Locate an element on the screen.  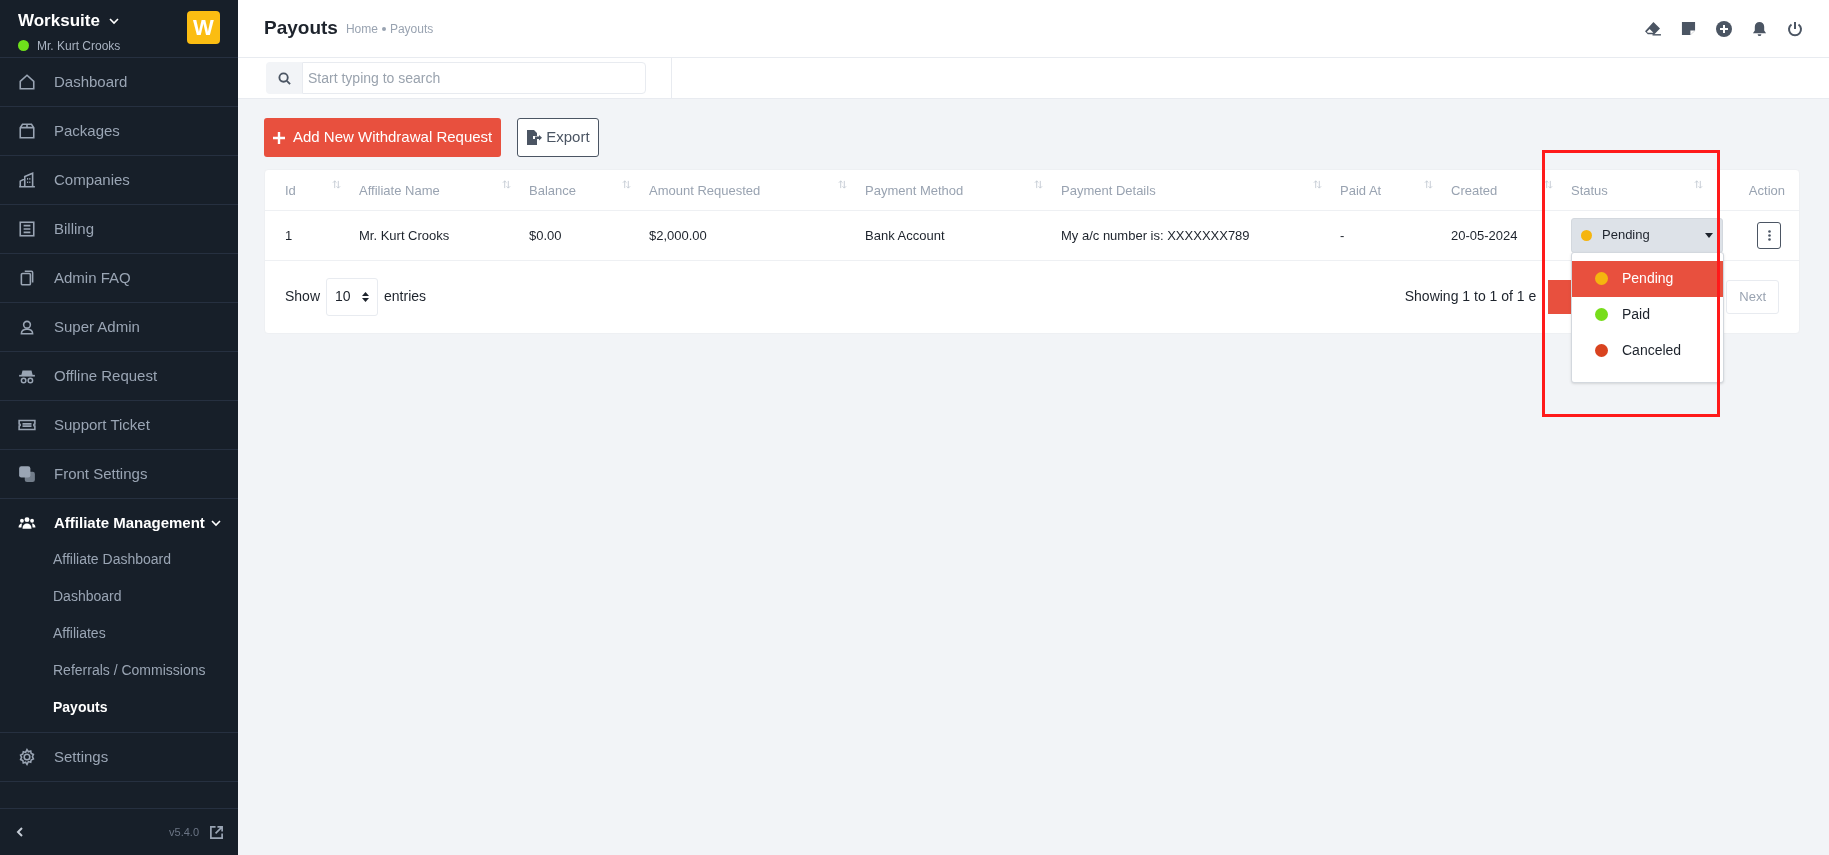
table-cell: 1 is located at coordinates (289, 235).